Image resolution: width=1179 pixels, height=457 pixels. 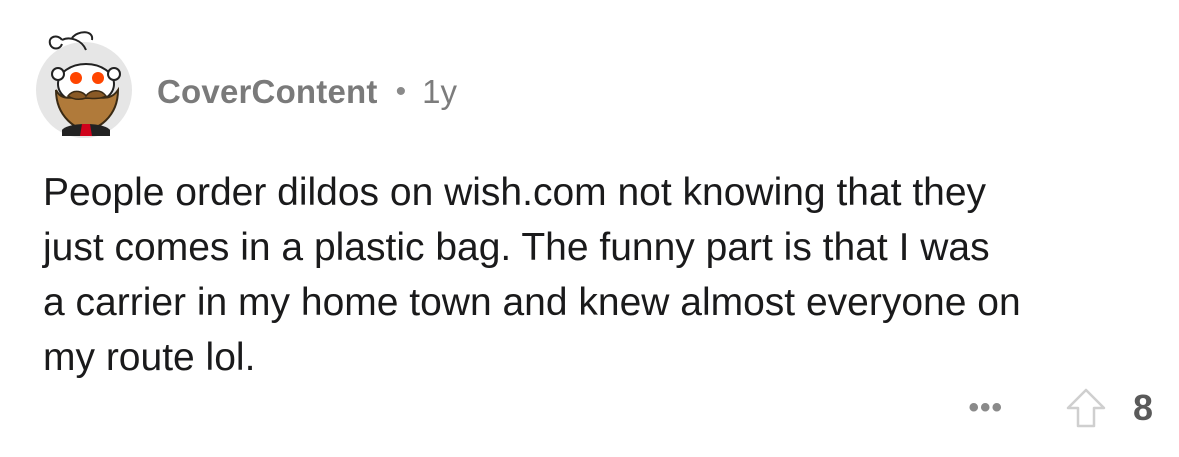 I want to click on user-avatar, so click(x=86, y=83).